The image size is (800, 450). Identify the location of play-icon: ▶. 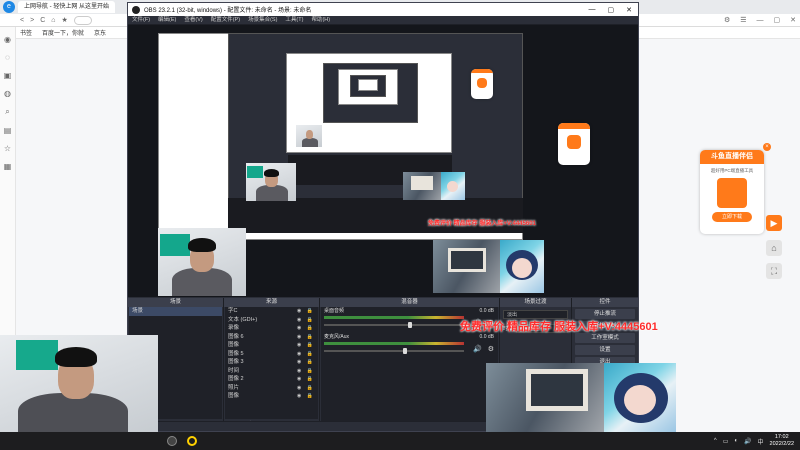
(774, 223).